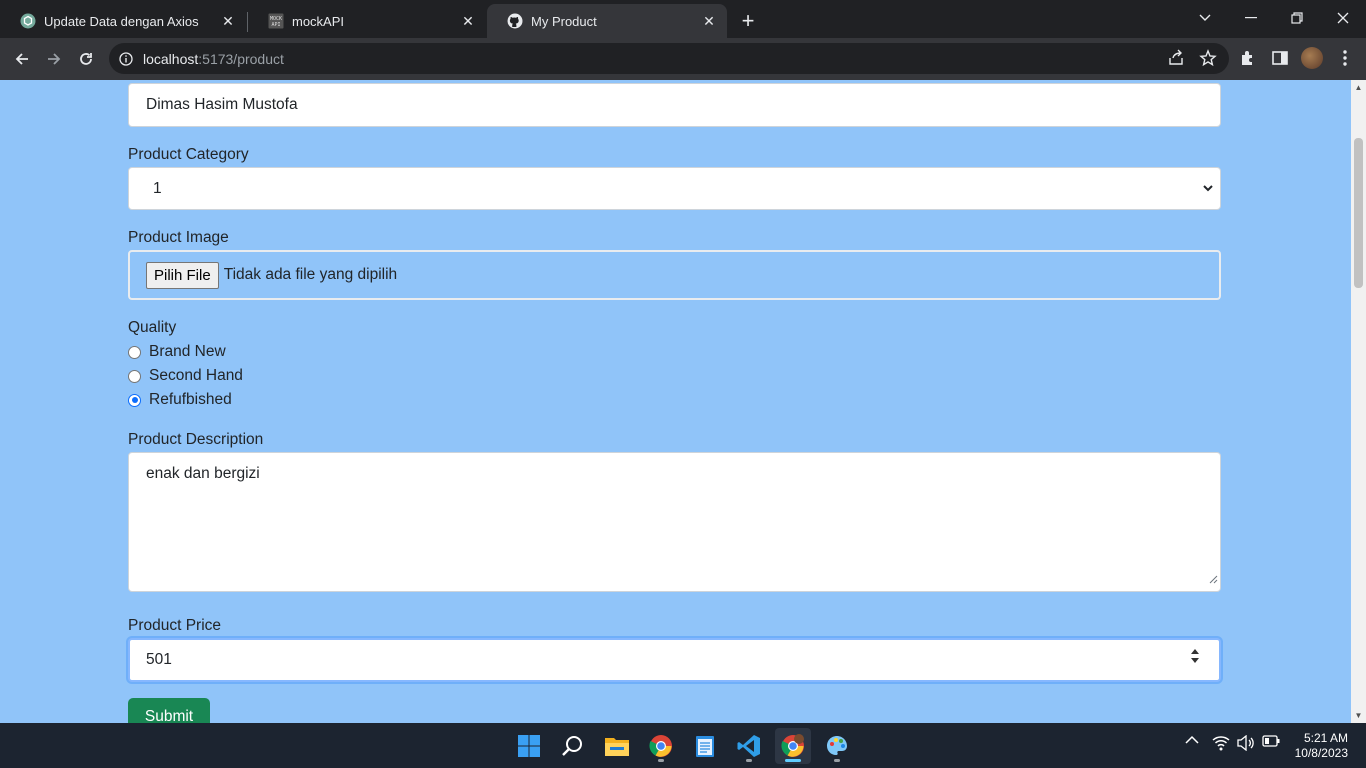 The height and width of the screenshot is (768, 1366). Describe the element at coordinates (683, 745) in the screenshot. I see `windows-taskbar: 5:21 AM 10/8/2023` at that location.